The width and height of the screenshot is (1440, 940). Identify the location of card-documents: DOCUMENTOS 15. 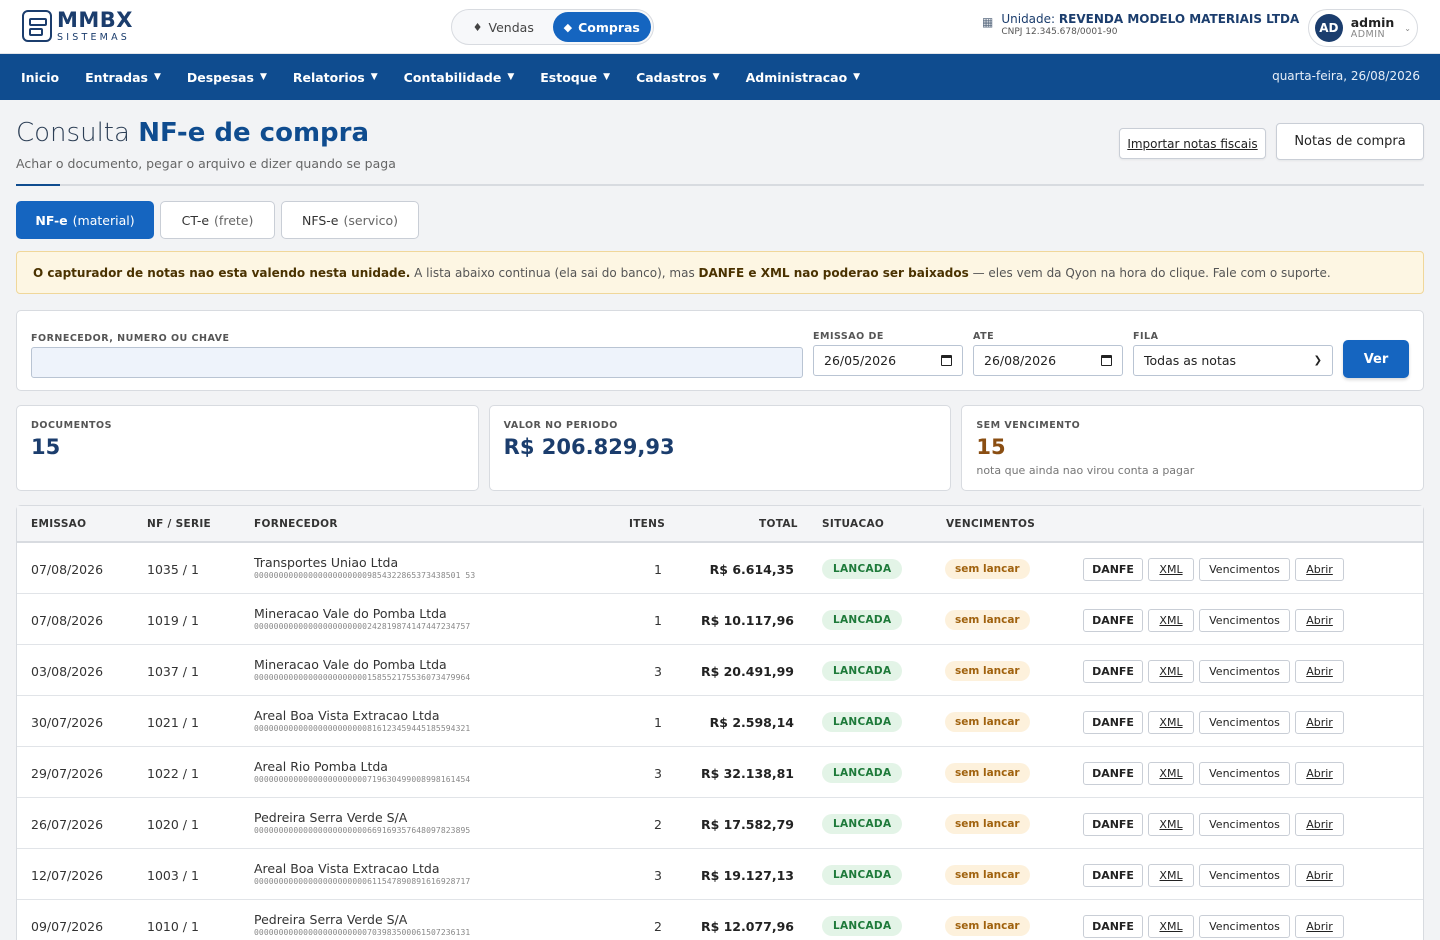
(247, 448).